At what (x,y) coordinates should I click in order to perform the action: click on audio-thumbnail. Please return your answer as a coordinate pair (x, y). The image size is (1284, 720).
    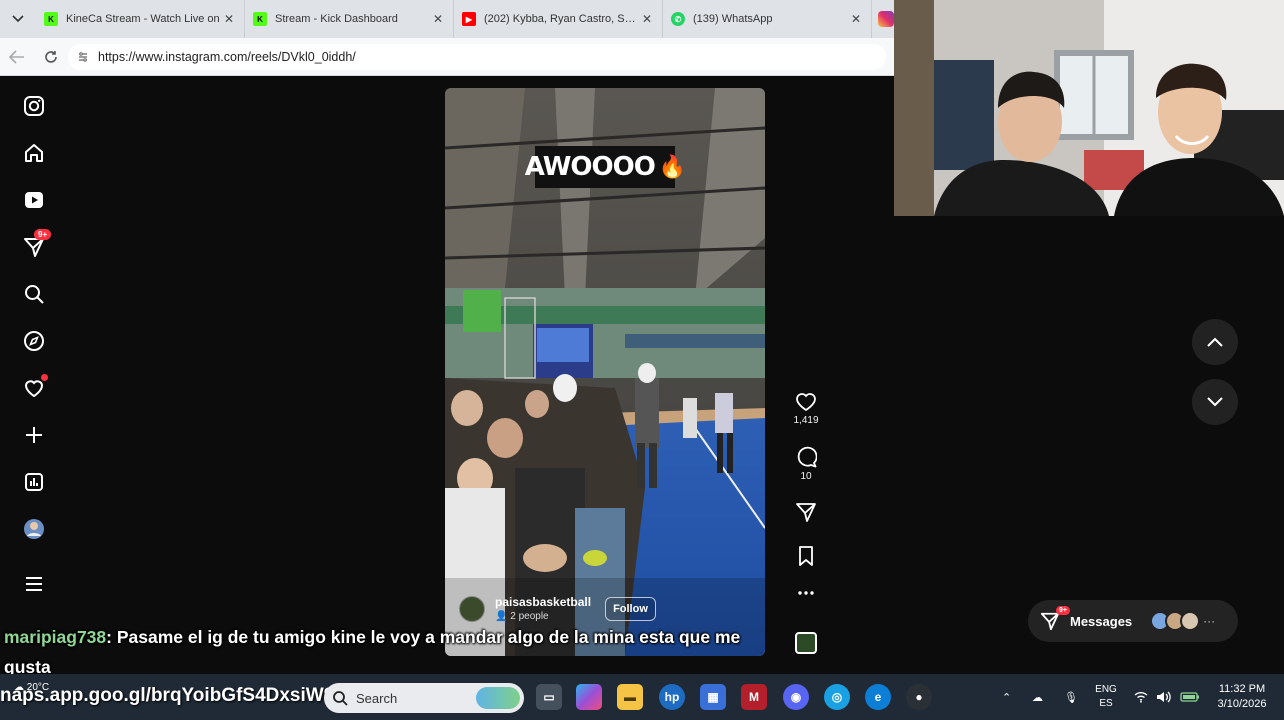
    Looking at the image, I should click on (806, 643).